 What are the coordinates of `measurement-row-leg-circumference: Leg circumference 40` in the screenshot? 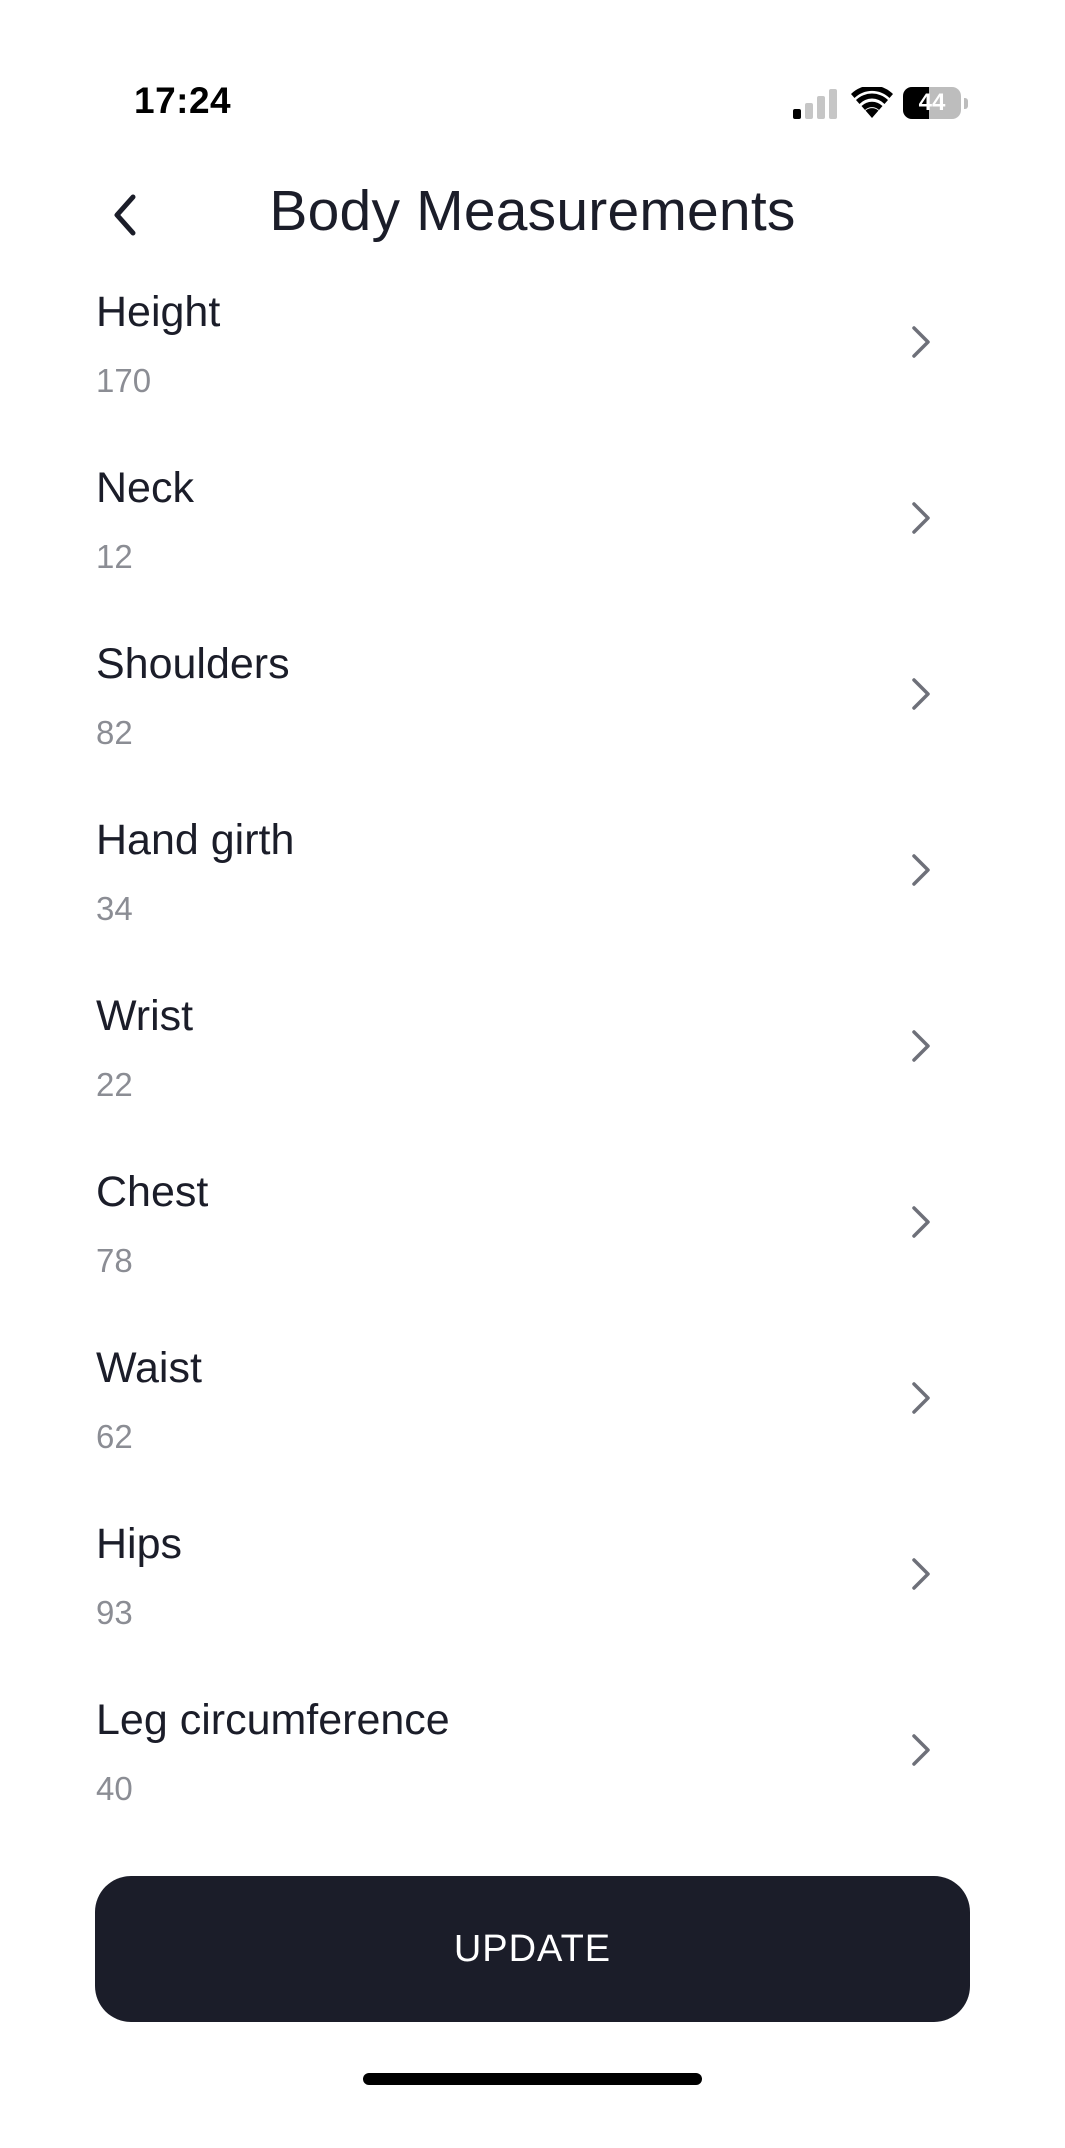 It's located at (532, 1766).